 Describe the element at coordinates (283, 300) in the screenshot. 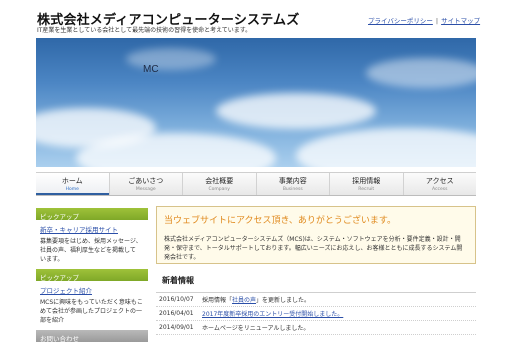

I see `news-text-after: 」を更新しました。` at that location.